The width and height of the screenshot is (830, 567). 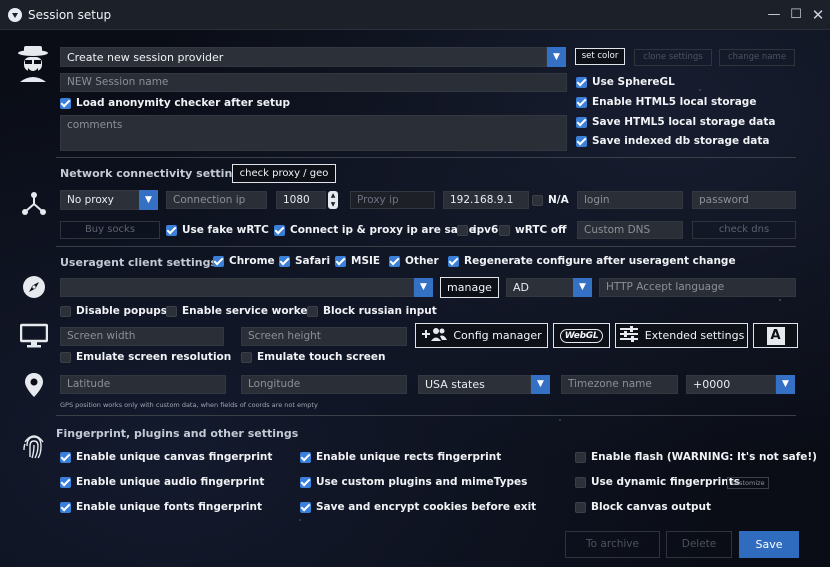 I want to click on longitude-input: Longitude, so click(x=324, y=384).